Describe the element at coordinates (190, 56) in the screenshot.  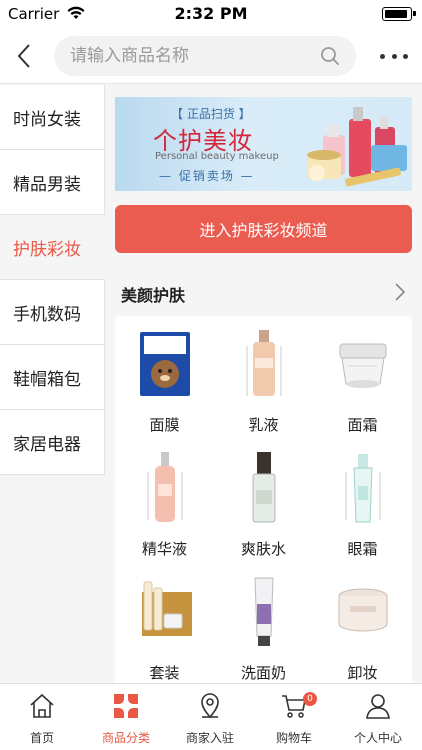
I see `search-input` at that location.